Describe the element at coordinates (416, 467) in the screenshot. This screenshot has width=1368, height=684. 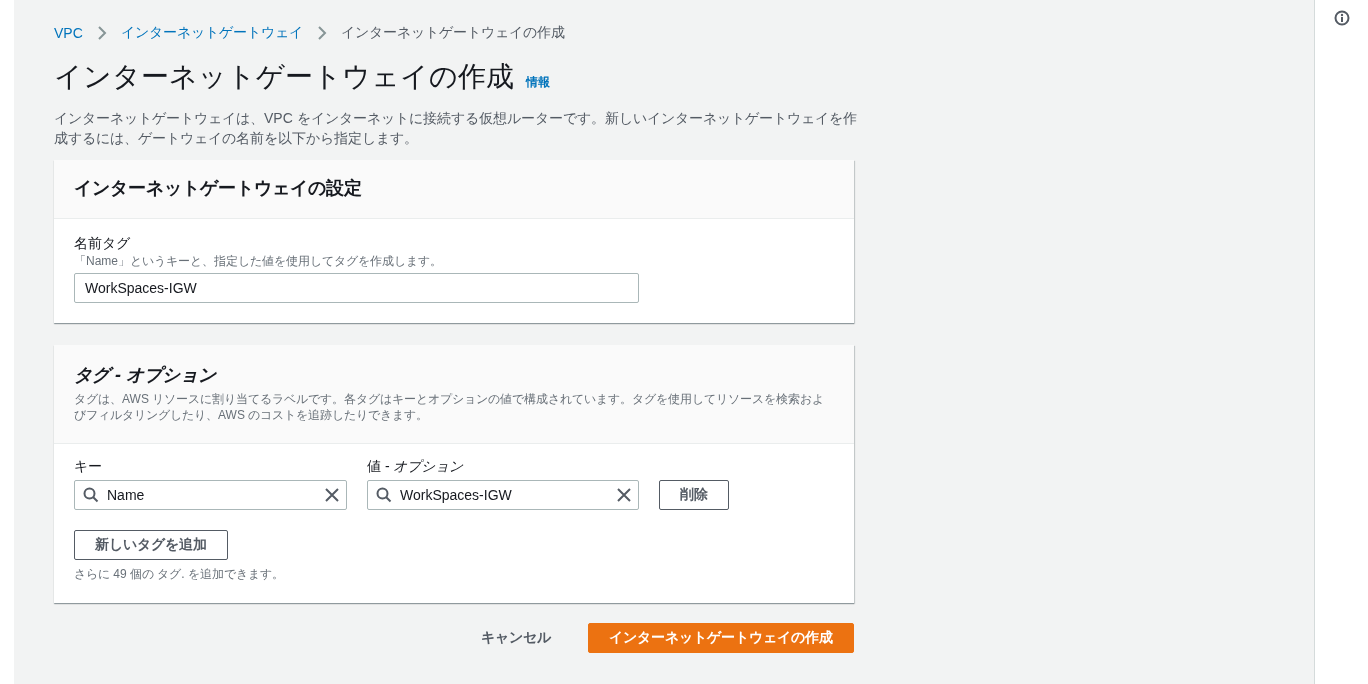
I see `value-label: 値 - オプション` at that location.